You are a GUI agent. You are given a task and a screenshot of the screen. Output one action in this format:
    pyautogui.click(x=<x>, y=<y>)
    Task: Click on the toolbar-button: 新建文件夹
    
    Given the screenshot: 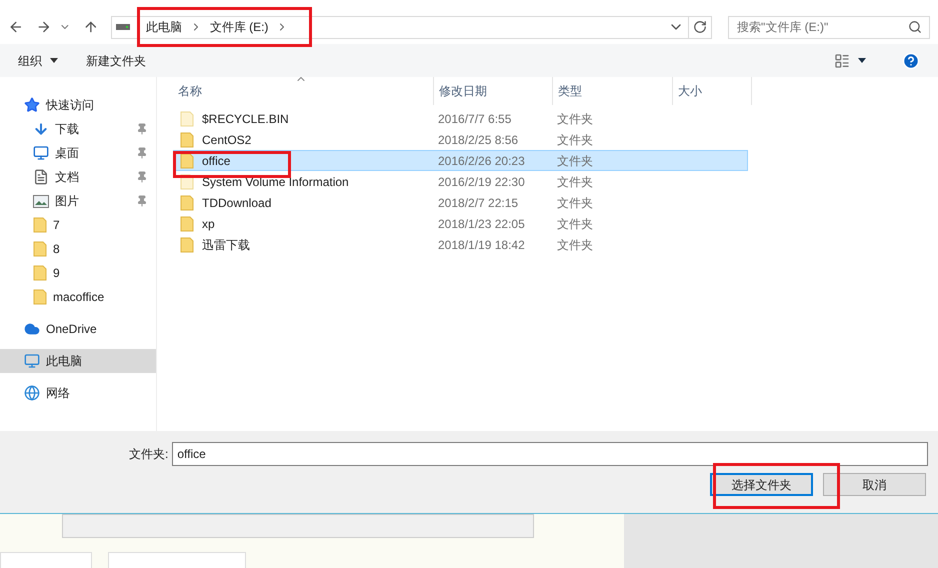 What is the action you would take?
    pyautogui.click(x=116, y=61)
    